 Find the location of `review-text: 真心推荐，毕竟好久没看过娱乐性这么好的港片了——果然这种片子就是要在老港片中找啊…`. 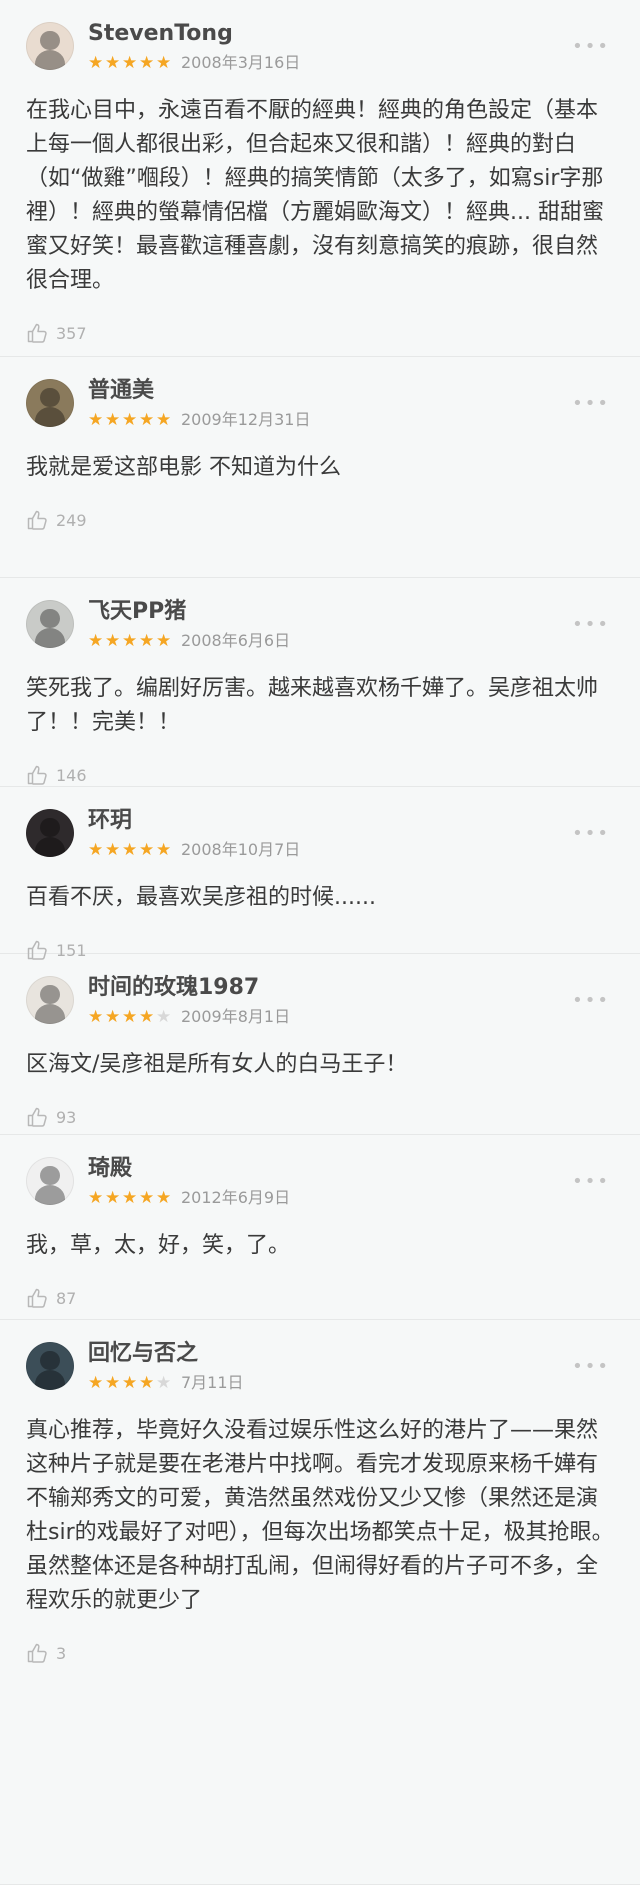

review-text: 真心推荐，毕竟好久没看过娱乐性这么好的港片了——果然这种片子就是要在老港片中找啊… is located at coordinates (320, 1515).